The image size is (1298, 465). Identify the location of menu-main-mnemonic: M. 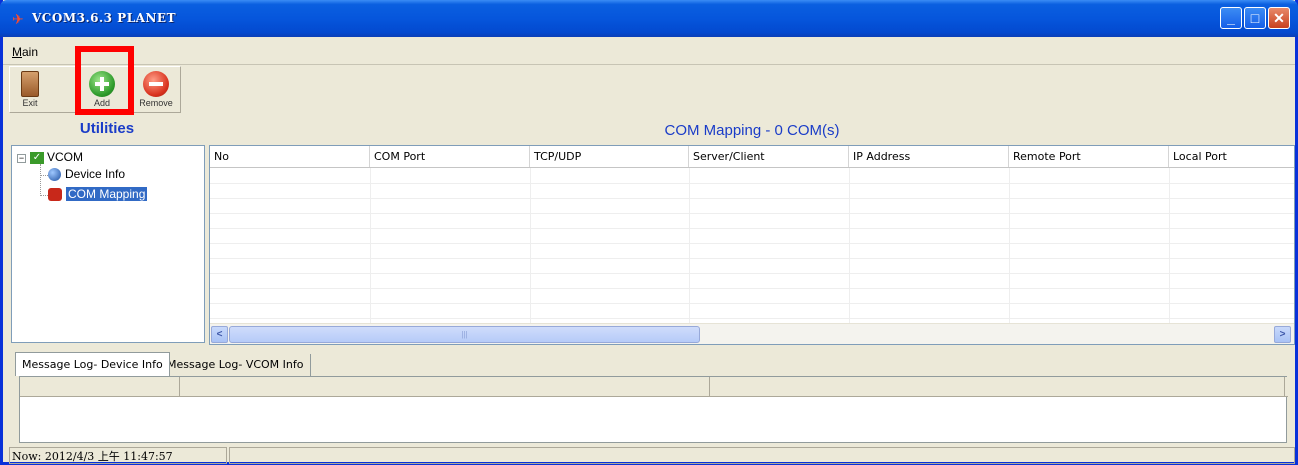
(17, 52).